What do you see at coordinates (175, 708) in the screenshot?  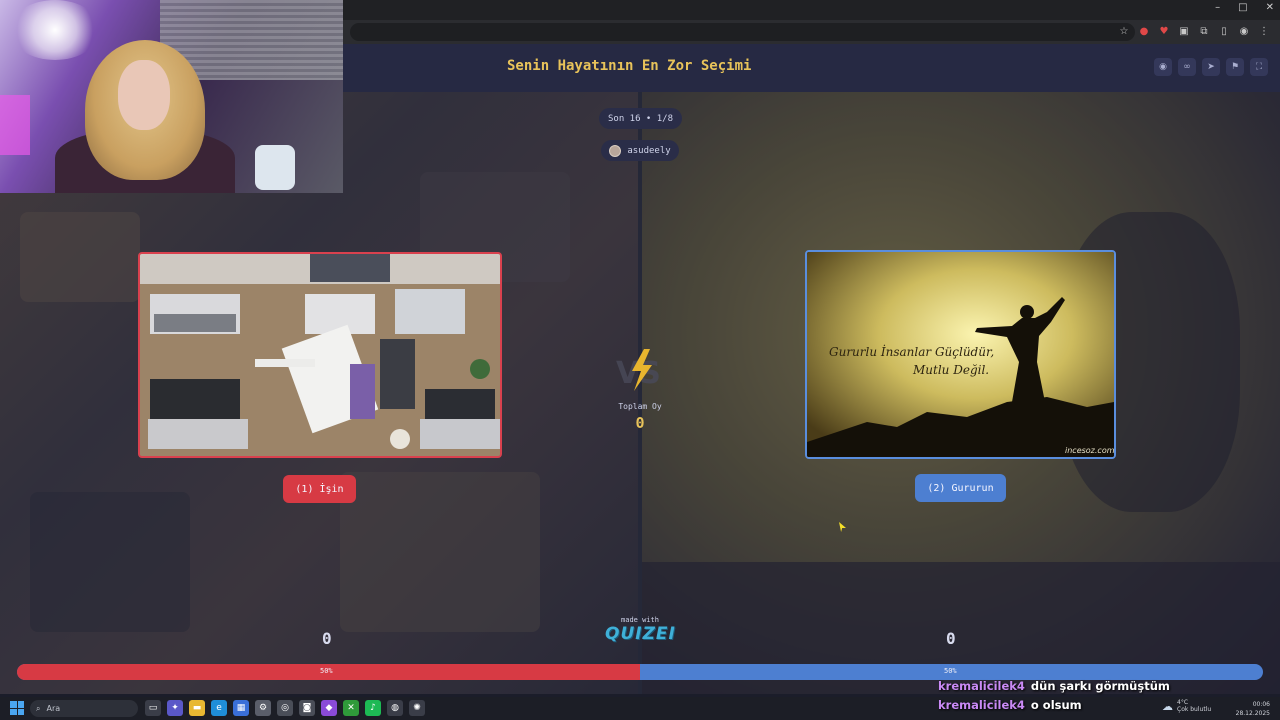 I see `copilot-icon: ✦` at bounding box center [175, 708].